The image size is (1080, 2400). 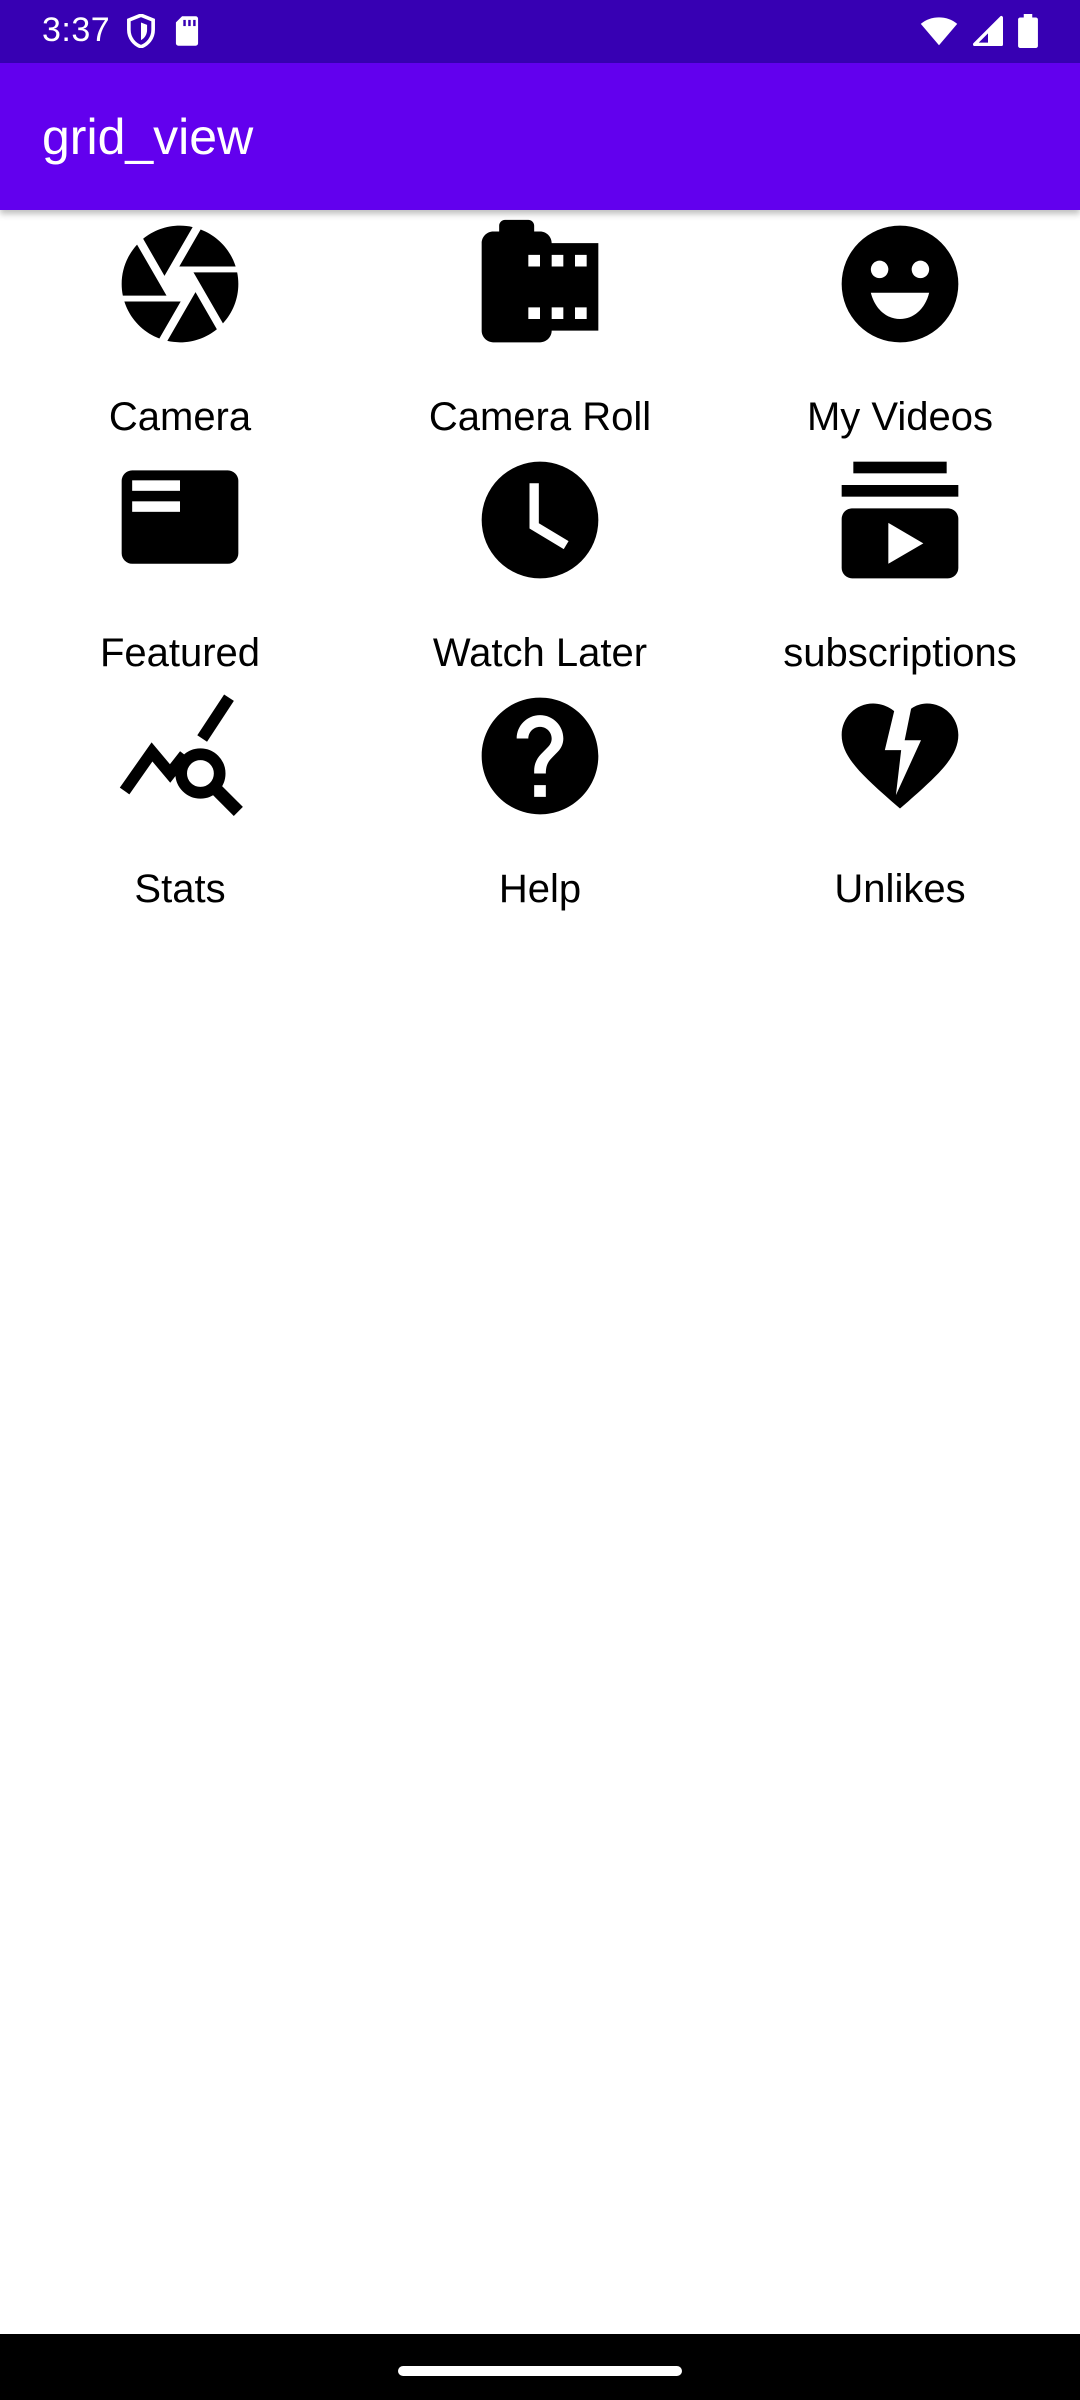 I want to click on shield-icon, so click(x=141, y=31).